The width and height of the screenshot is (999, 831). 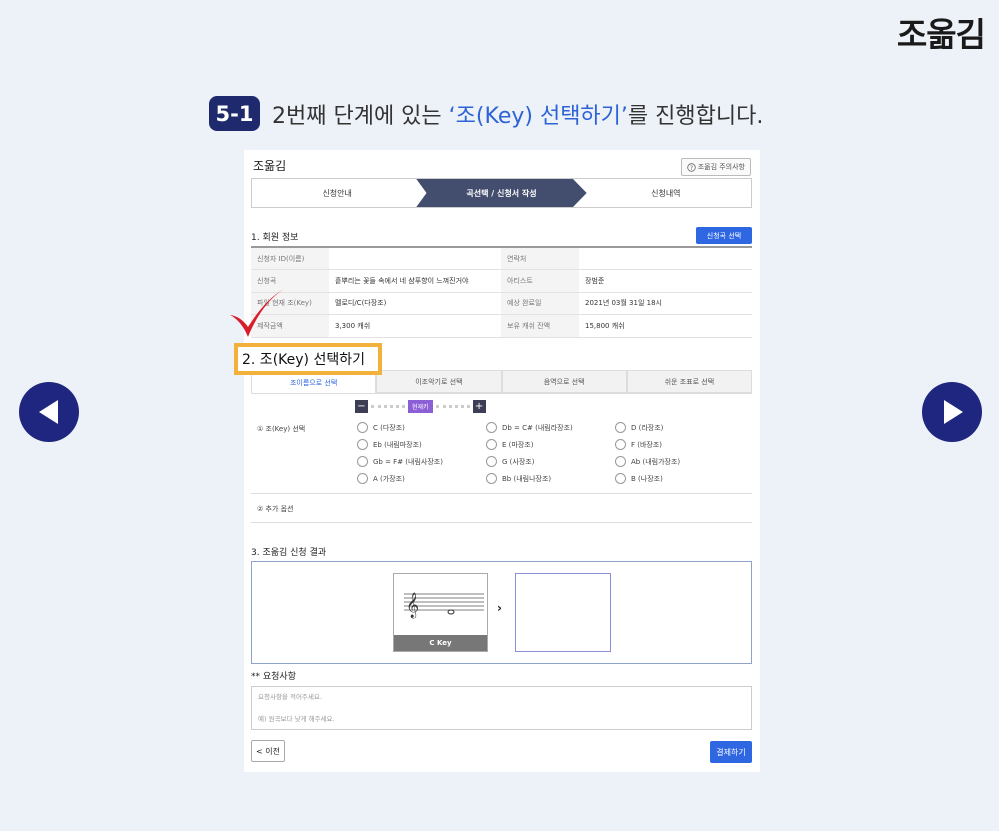 What do you see at coordinates (666, 193) in the screenshot?
I see `step-history: 신청내역` at bounding box center [666, 193].